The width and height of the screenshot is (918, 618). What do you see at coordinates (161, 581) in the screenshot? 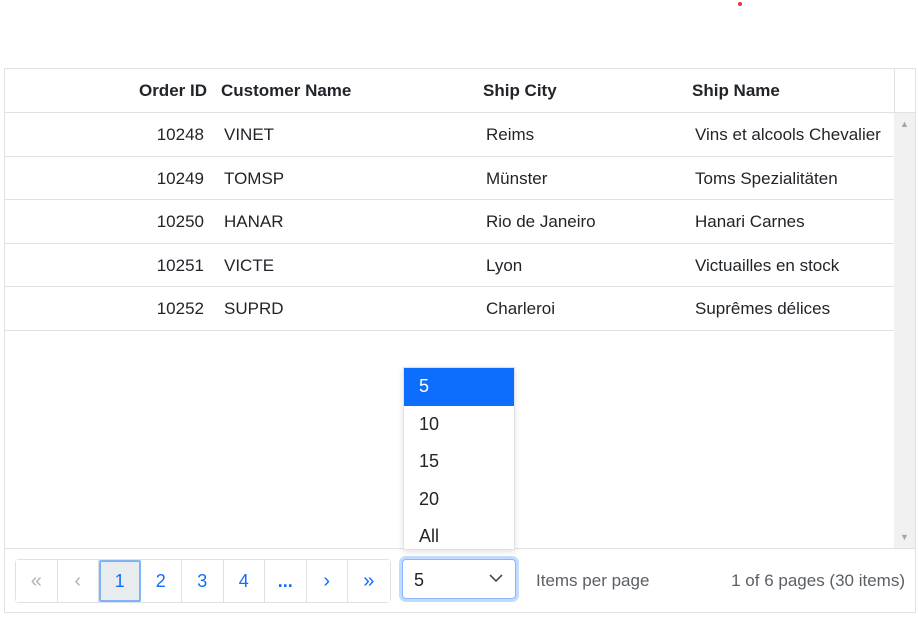
I see `page-button-2: 2` at bounding box center [161, 581].